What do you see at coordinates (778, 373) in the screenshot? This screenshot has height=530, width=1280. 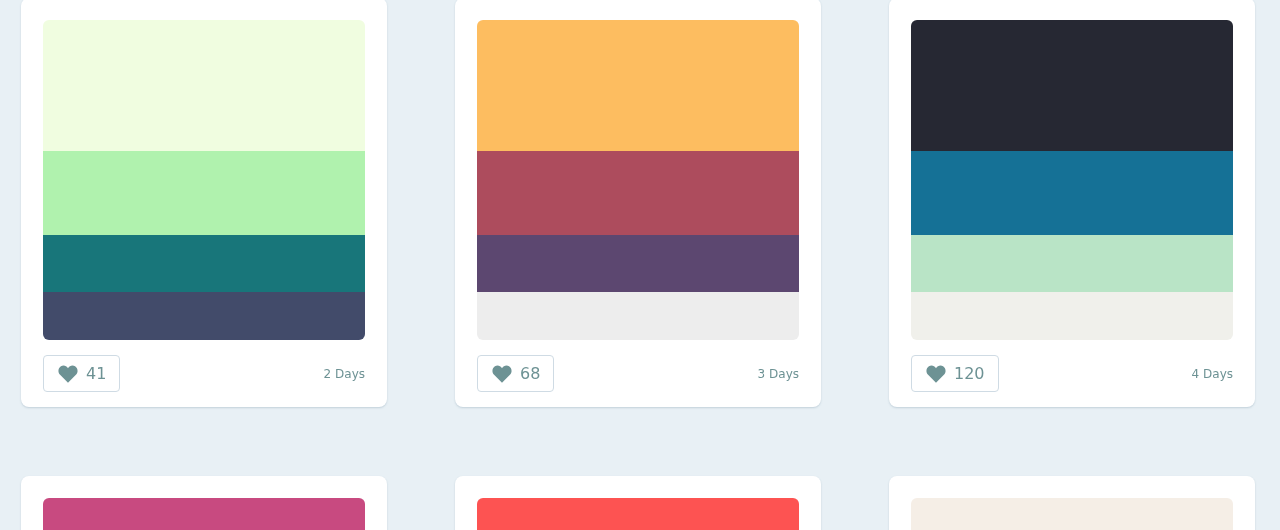 I see `age-label: 3 Days` at bounding box center [778, 373].